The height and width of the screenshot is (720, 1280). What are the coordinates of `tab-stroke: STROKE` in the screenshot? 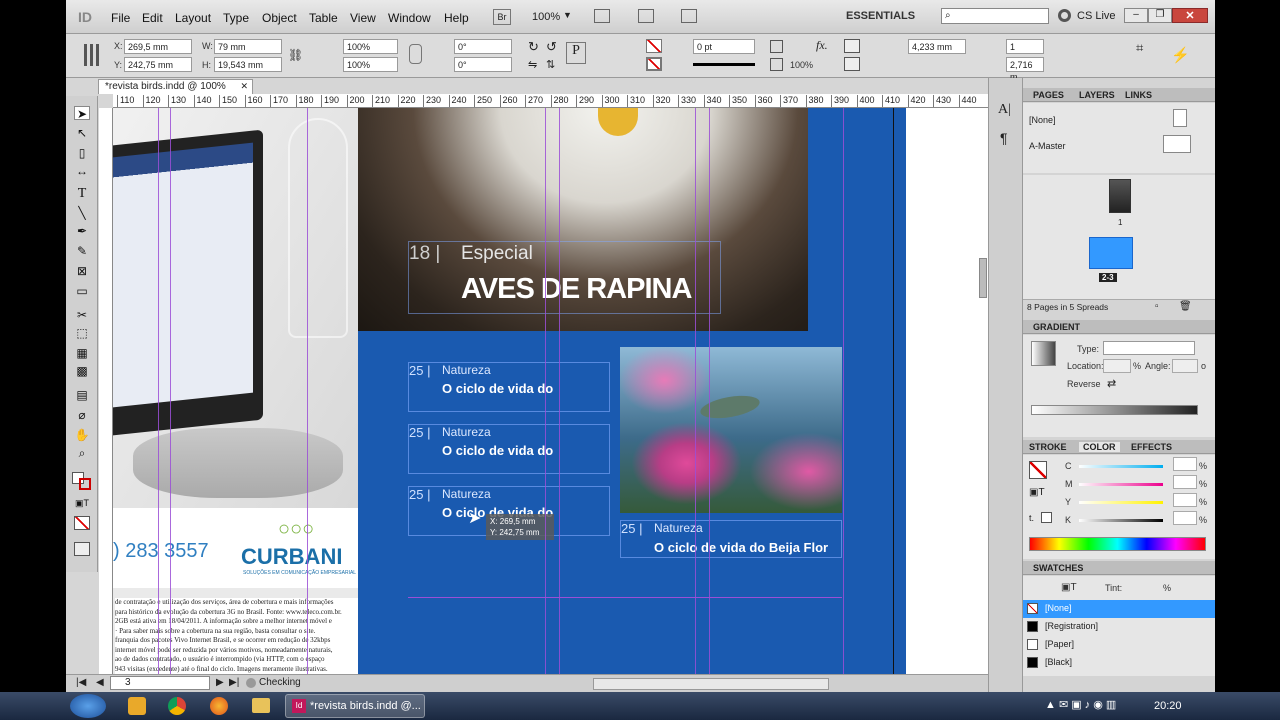 It's located at (1048, 447).